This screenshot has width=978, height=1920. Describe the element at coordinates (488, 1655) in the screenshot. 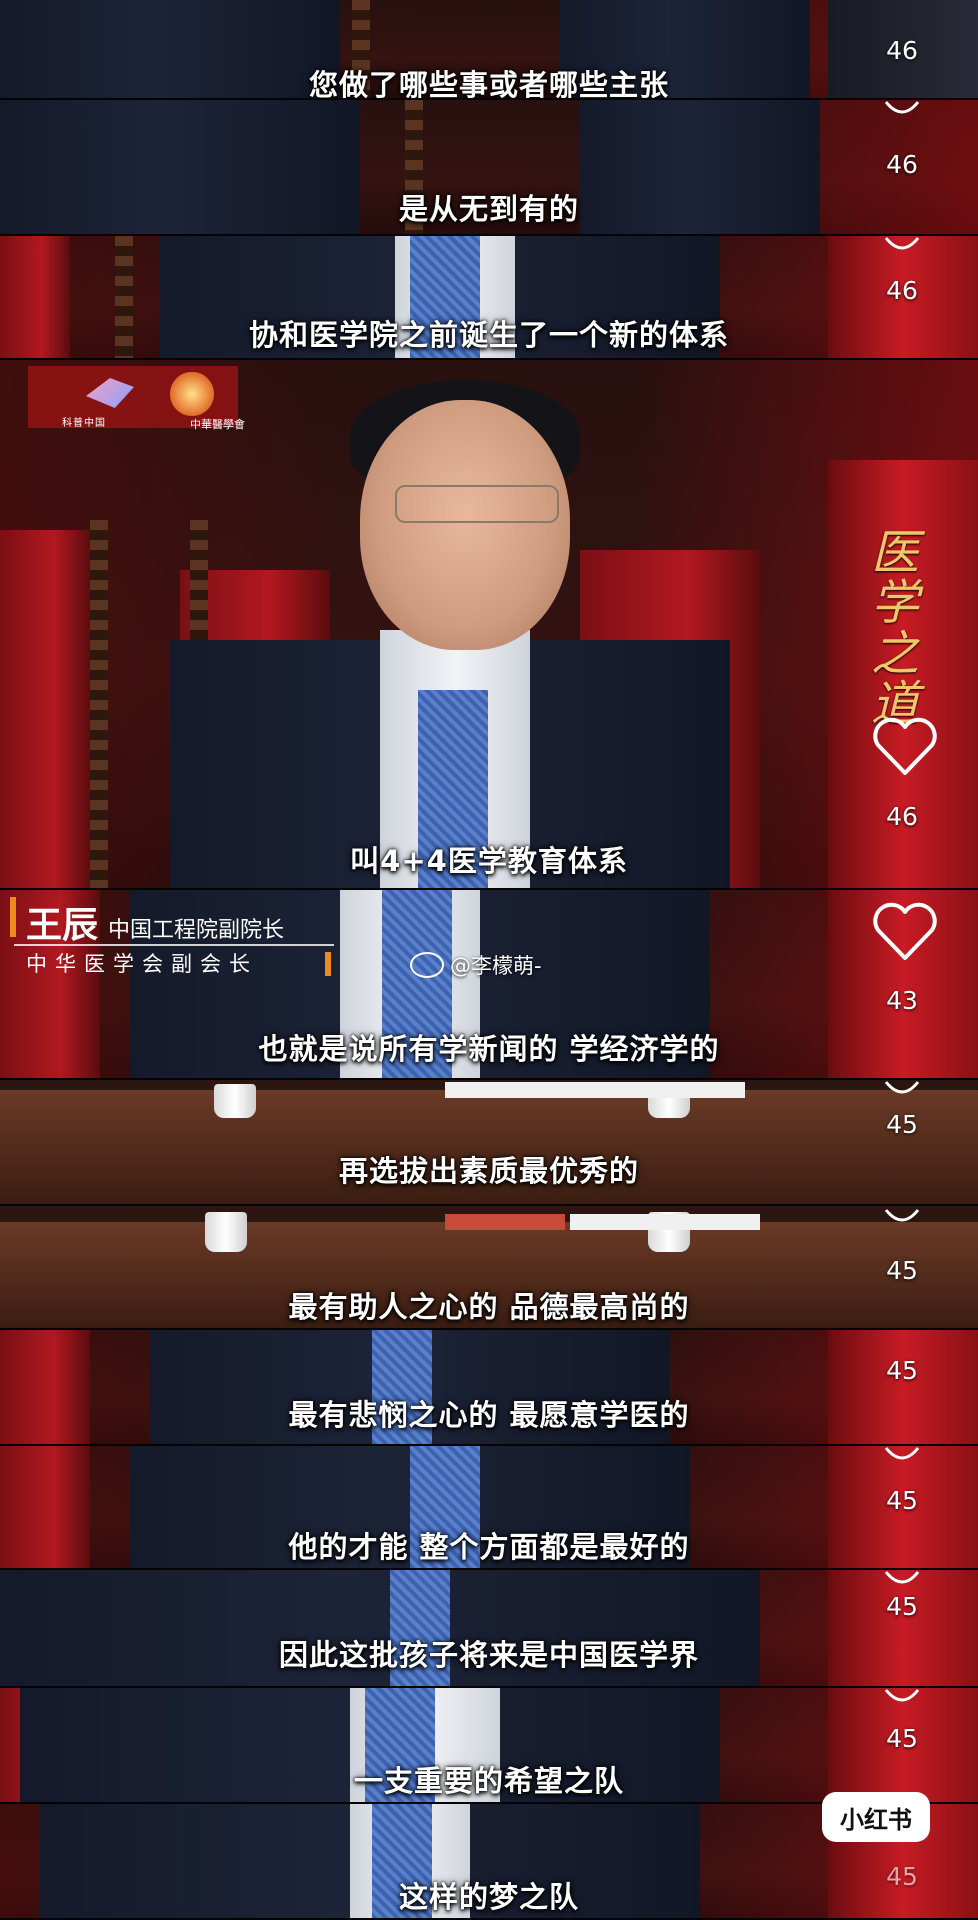

I see `subtitle: 因此这批孩子将来是中国医学界` at that location.